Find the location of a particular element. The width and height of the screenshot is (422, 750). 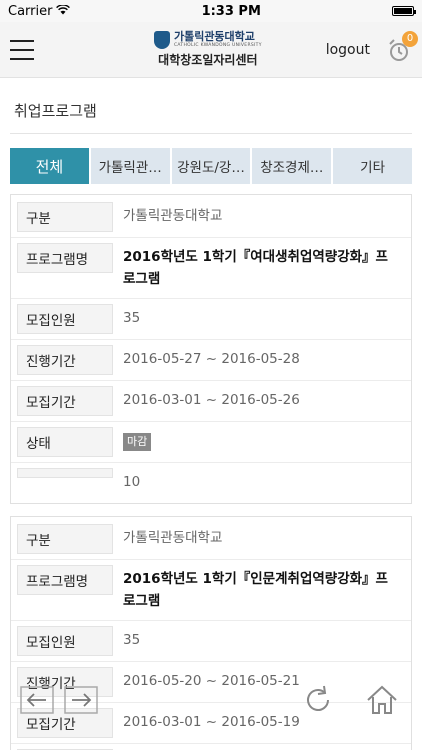

home-button is located at coordinates (382, 700).